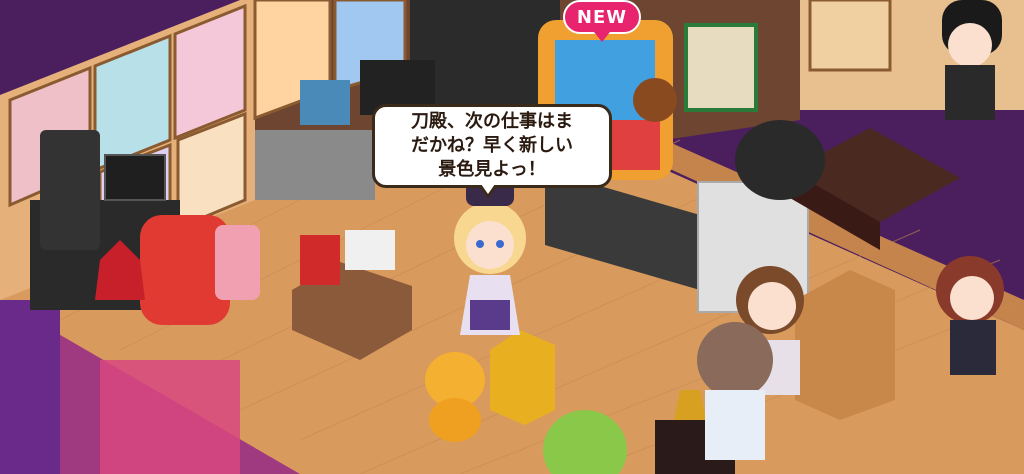  I want to click on new-badge: NEW, so click(602, 17).